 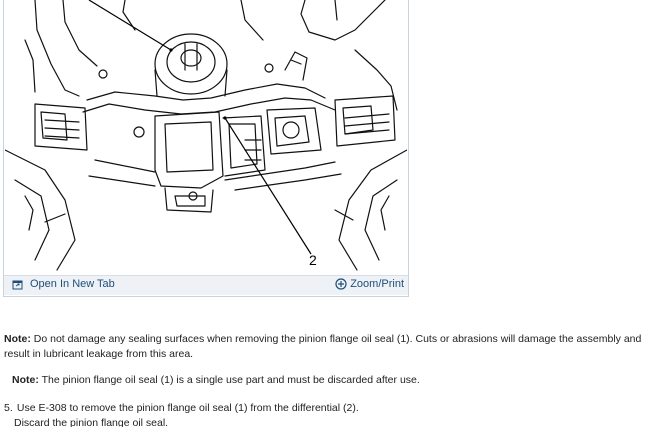 I want to click on zoom-print-link: Zoom/Print, so click(x=369, y=284).